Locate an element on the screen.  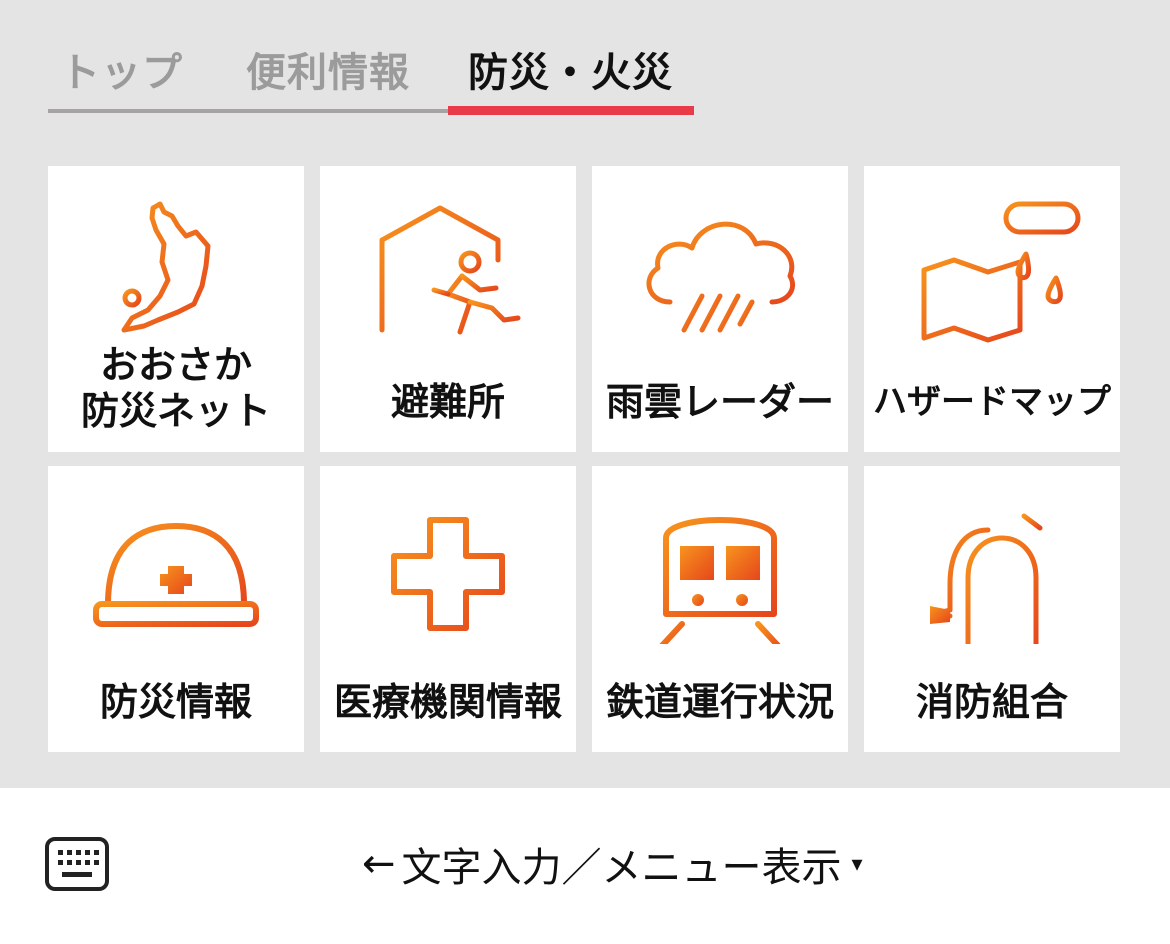
tab-top: トップ is located at coordinates (121, 69).